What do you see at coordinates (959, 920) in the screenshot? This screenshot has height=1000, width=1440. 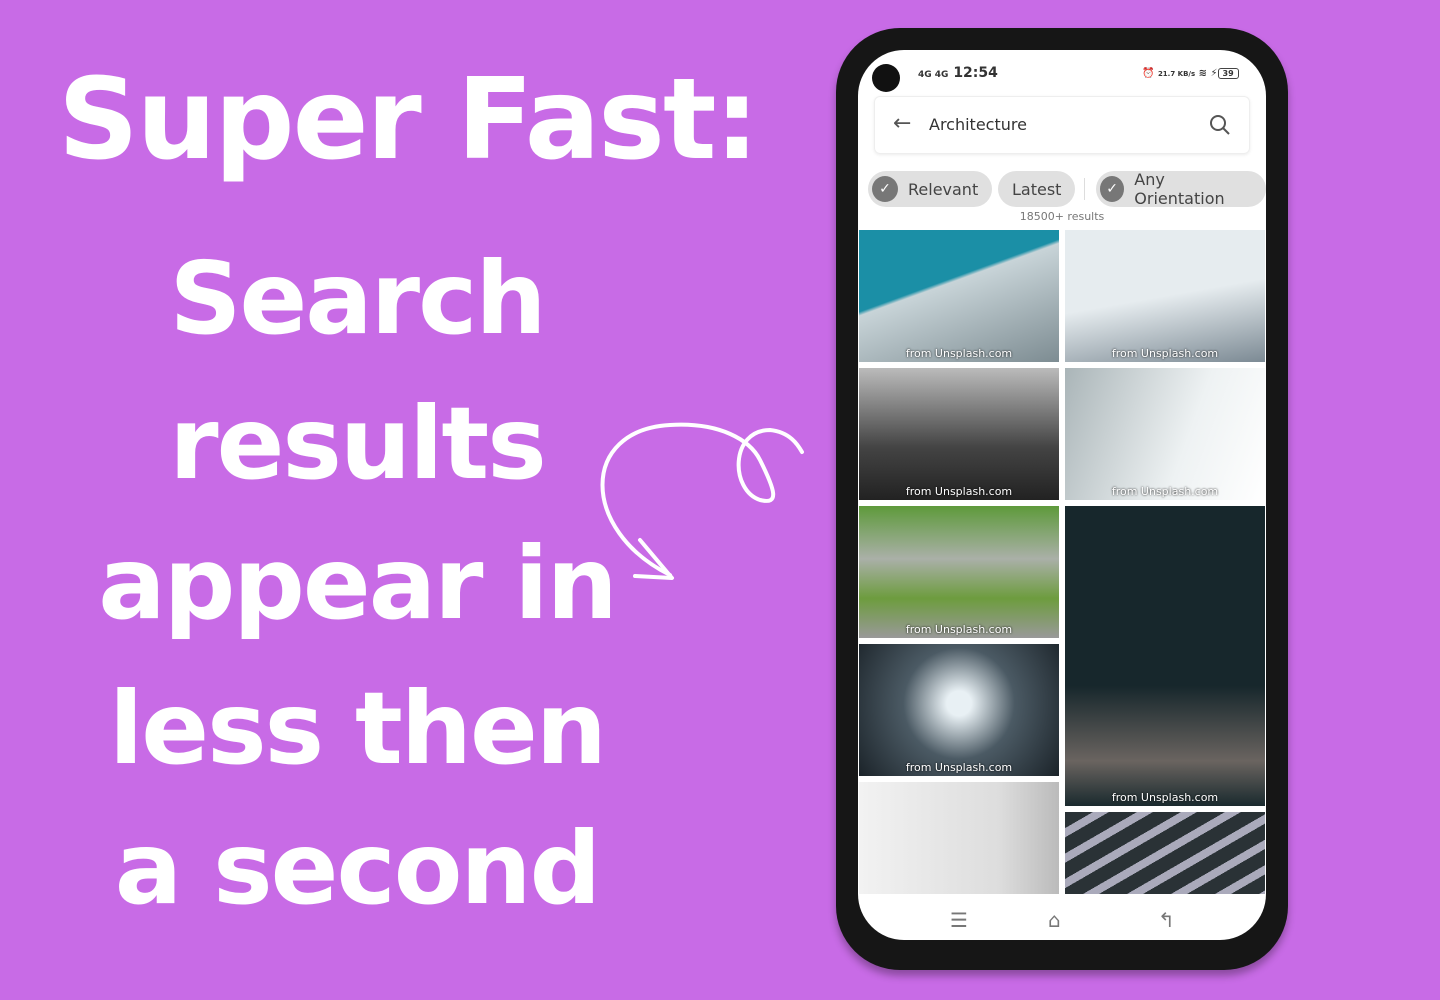 I see `menu-icon: ☰` at bounding box center [959, 920].